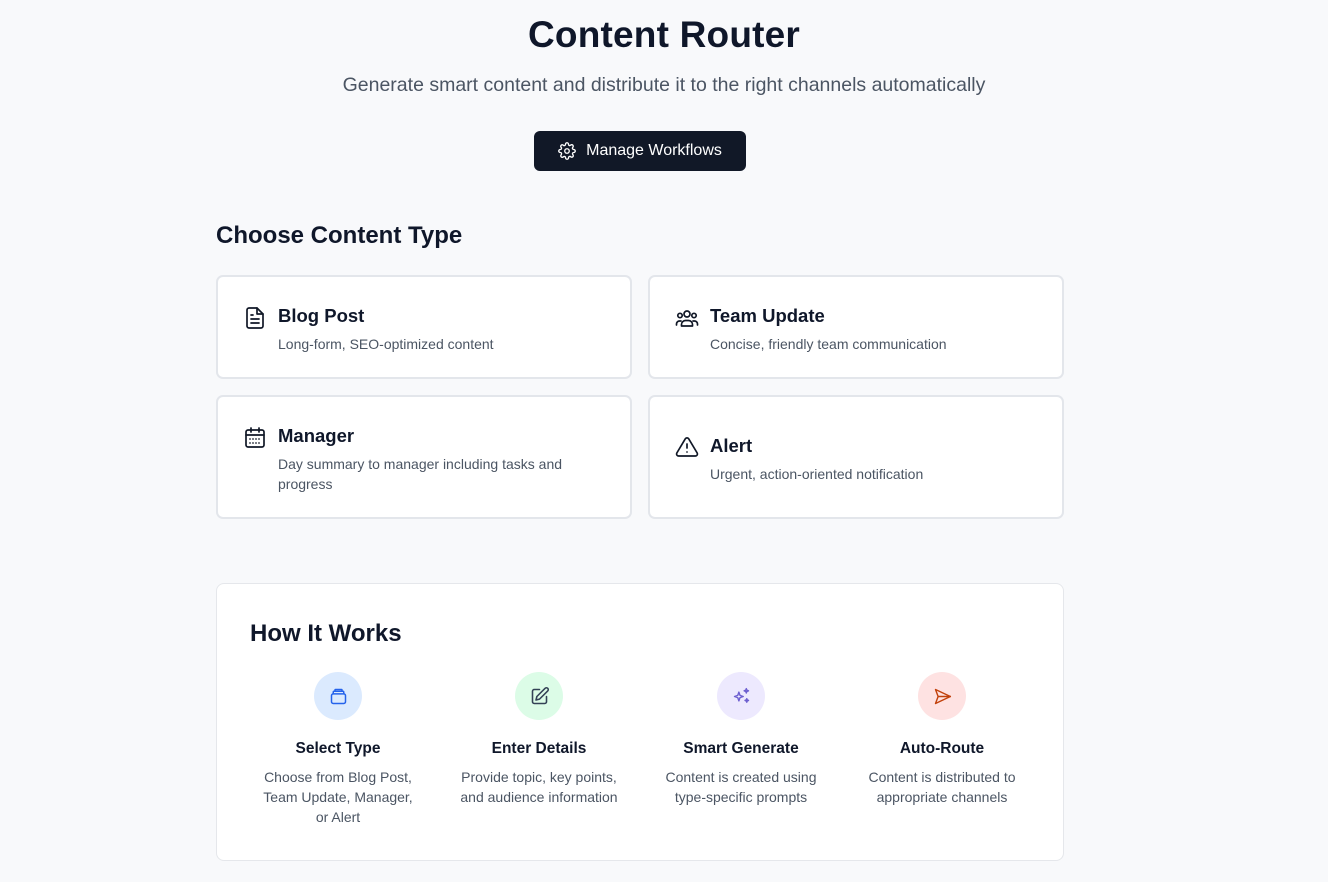 This screenshot has width=1328, height=882. I want to click on card-title: Manager, so click(316, 435).